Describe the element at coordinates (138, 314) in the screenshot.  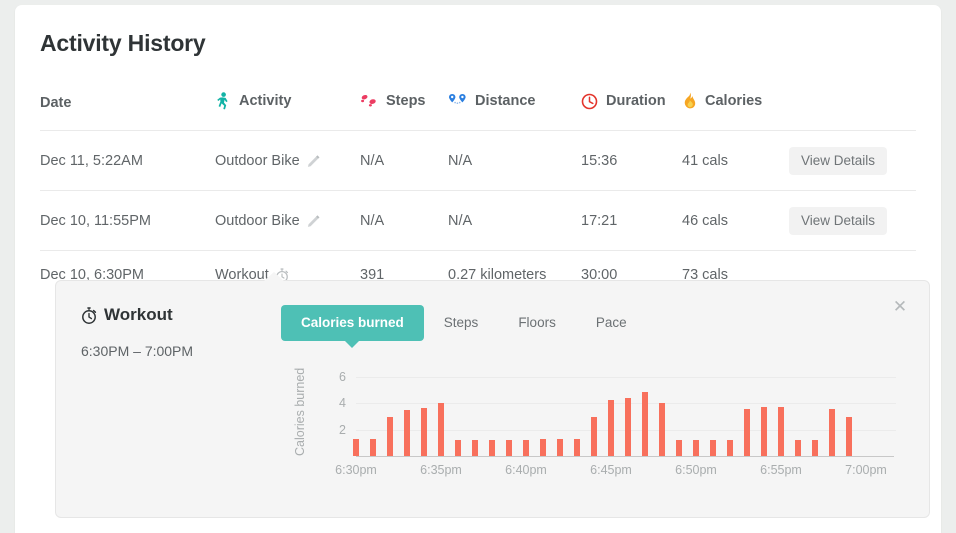
I see `panel-title-label: Workout` at that location.